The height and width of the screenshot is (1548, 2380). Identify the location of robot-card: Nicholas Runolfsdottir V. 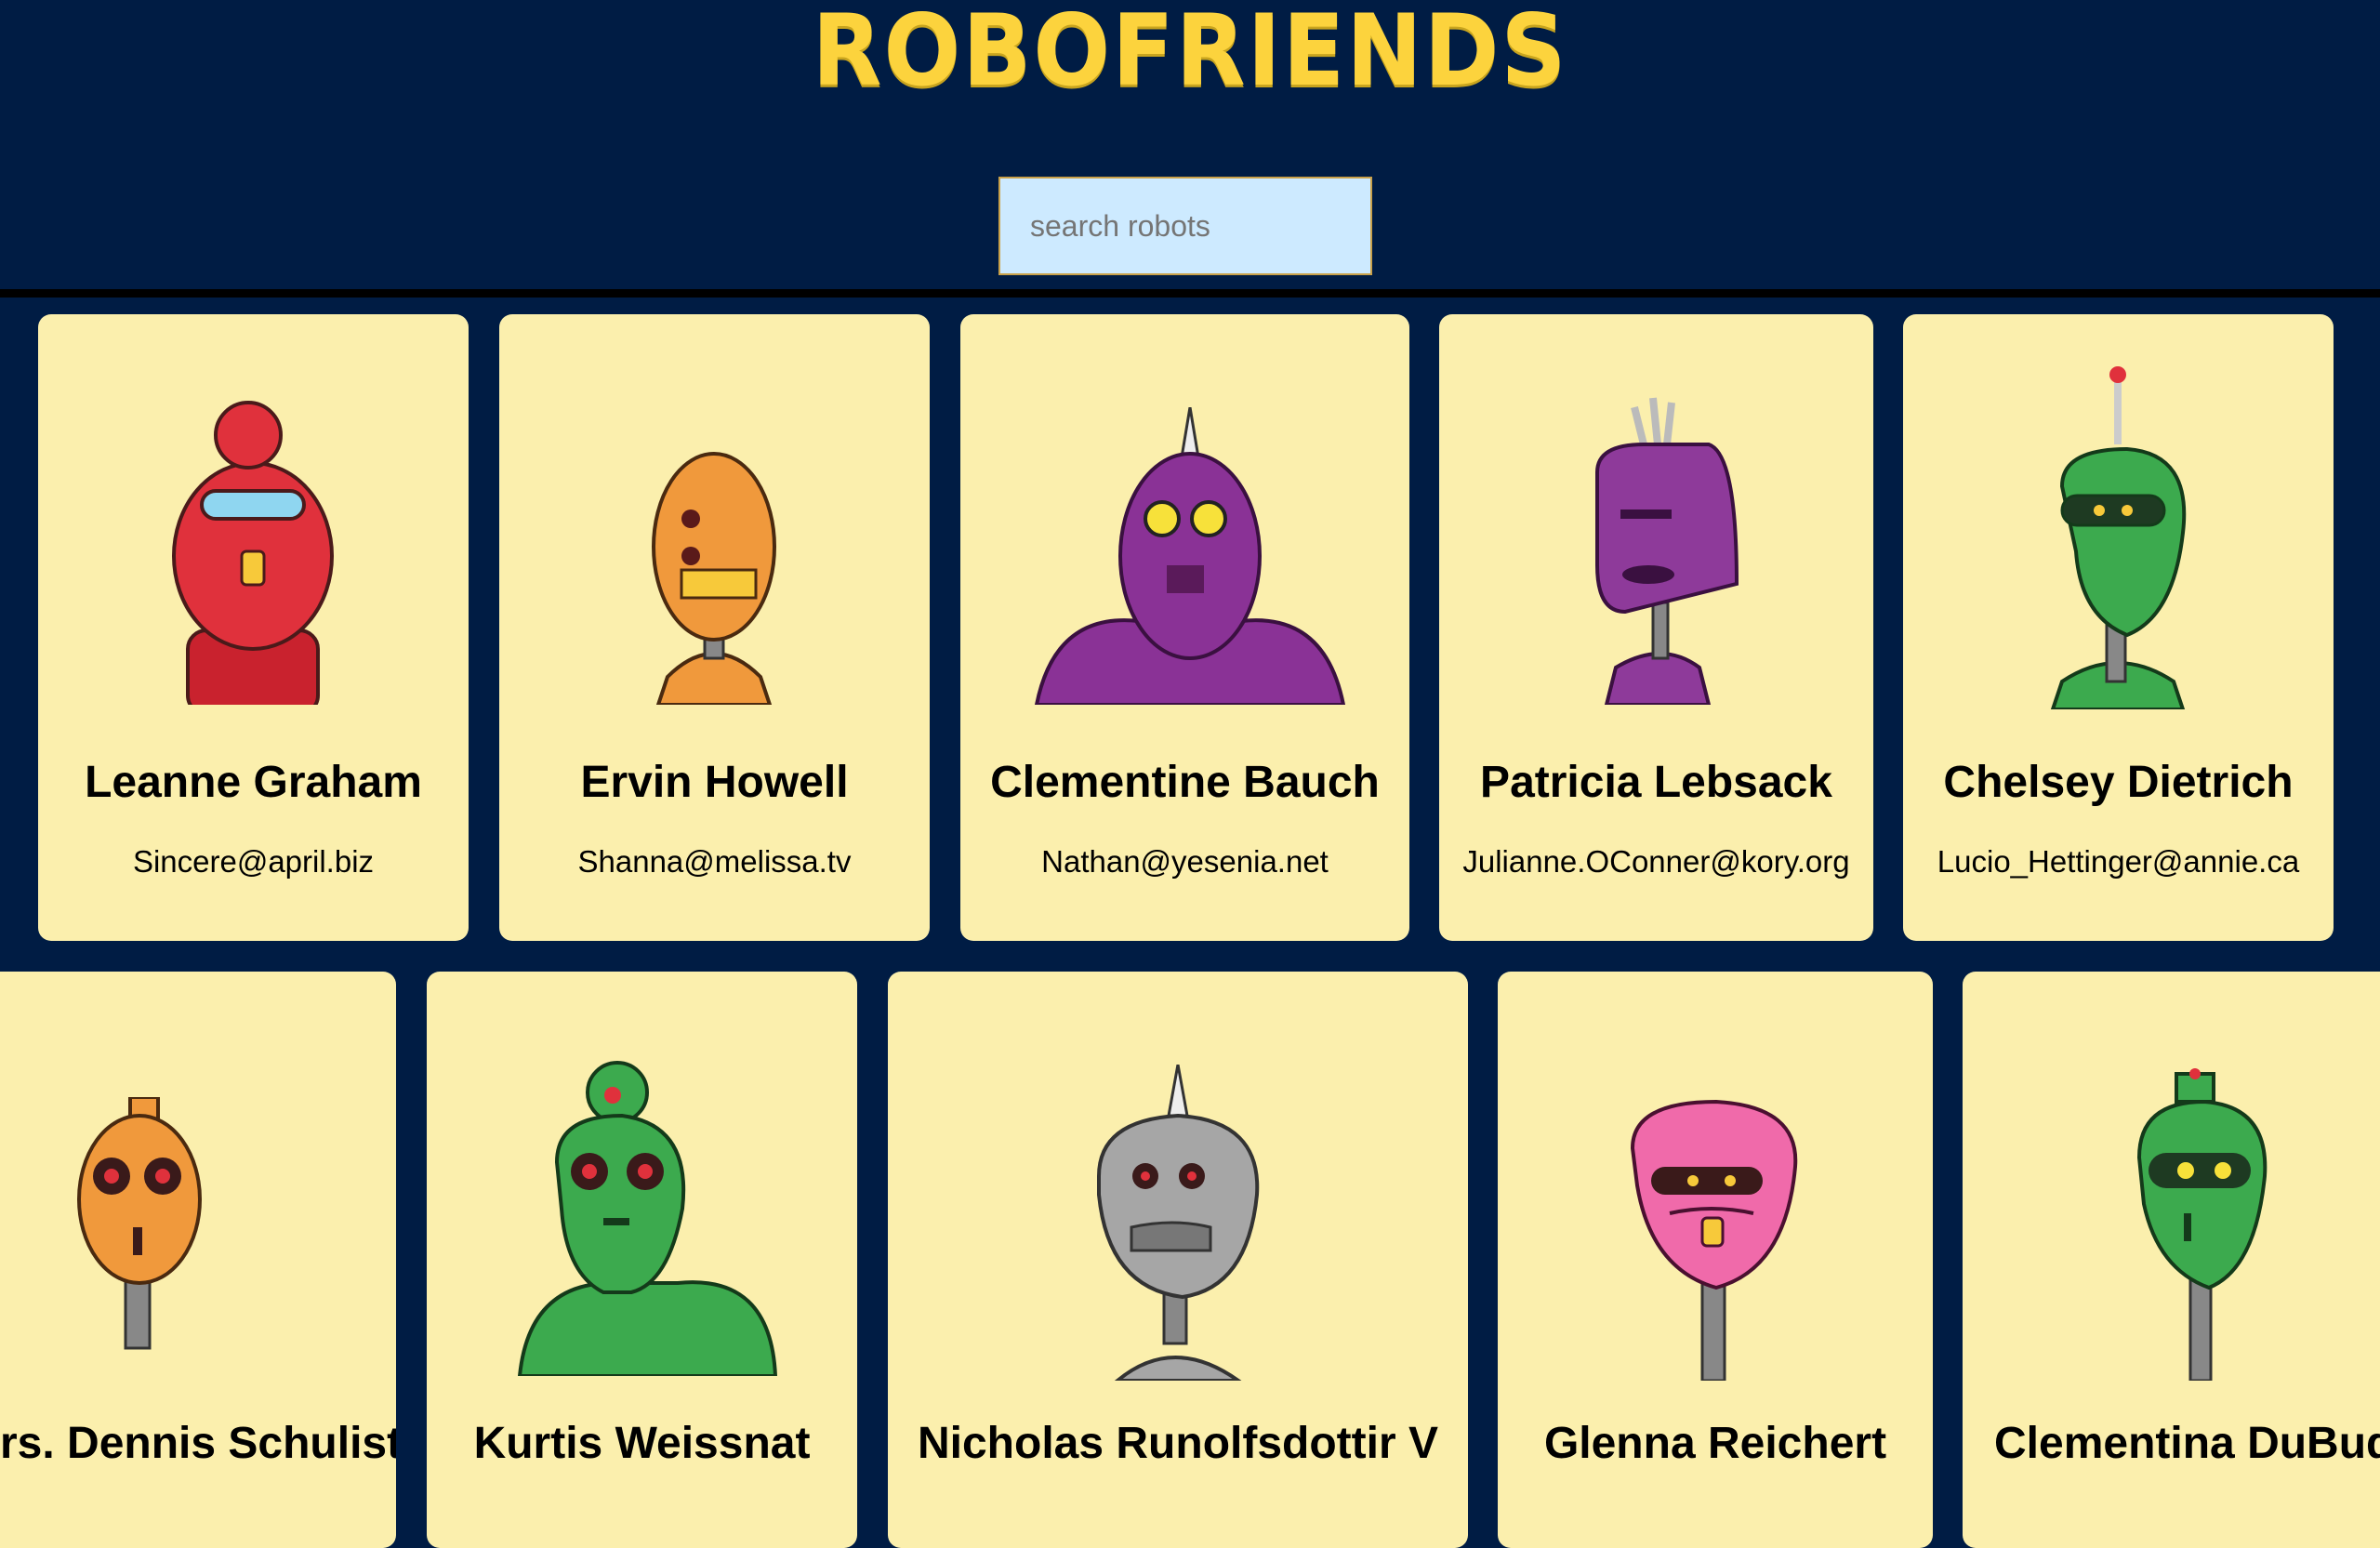
(1178, 1260).